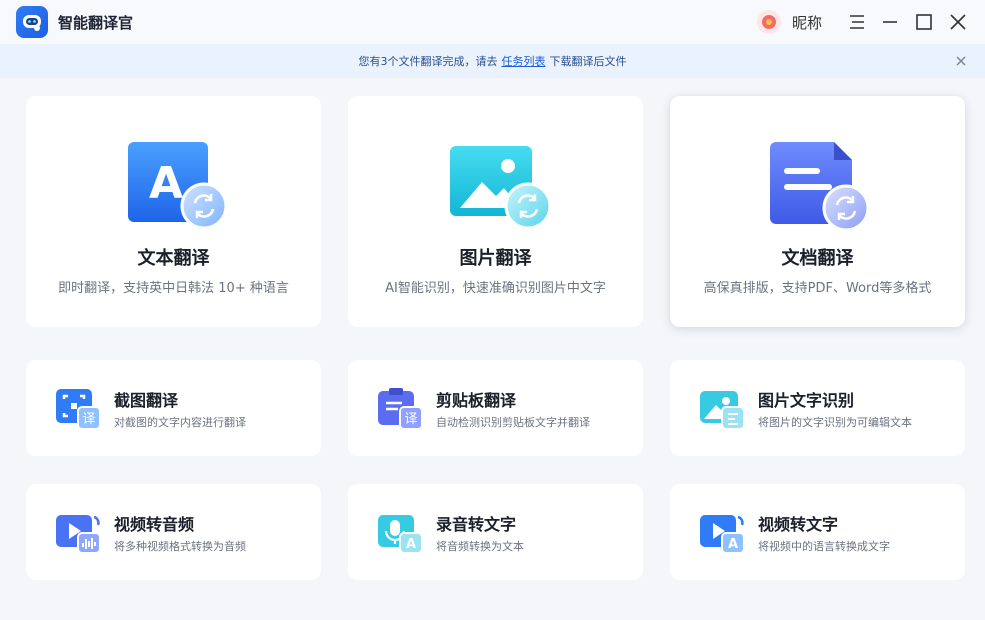 This screenshot has width=985, height=620. What do you see at coordinates (166, 183) in the screenshot?
I see `text-translate-letter: A` at bounding box center [166, 183].